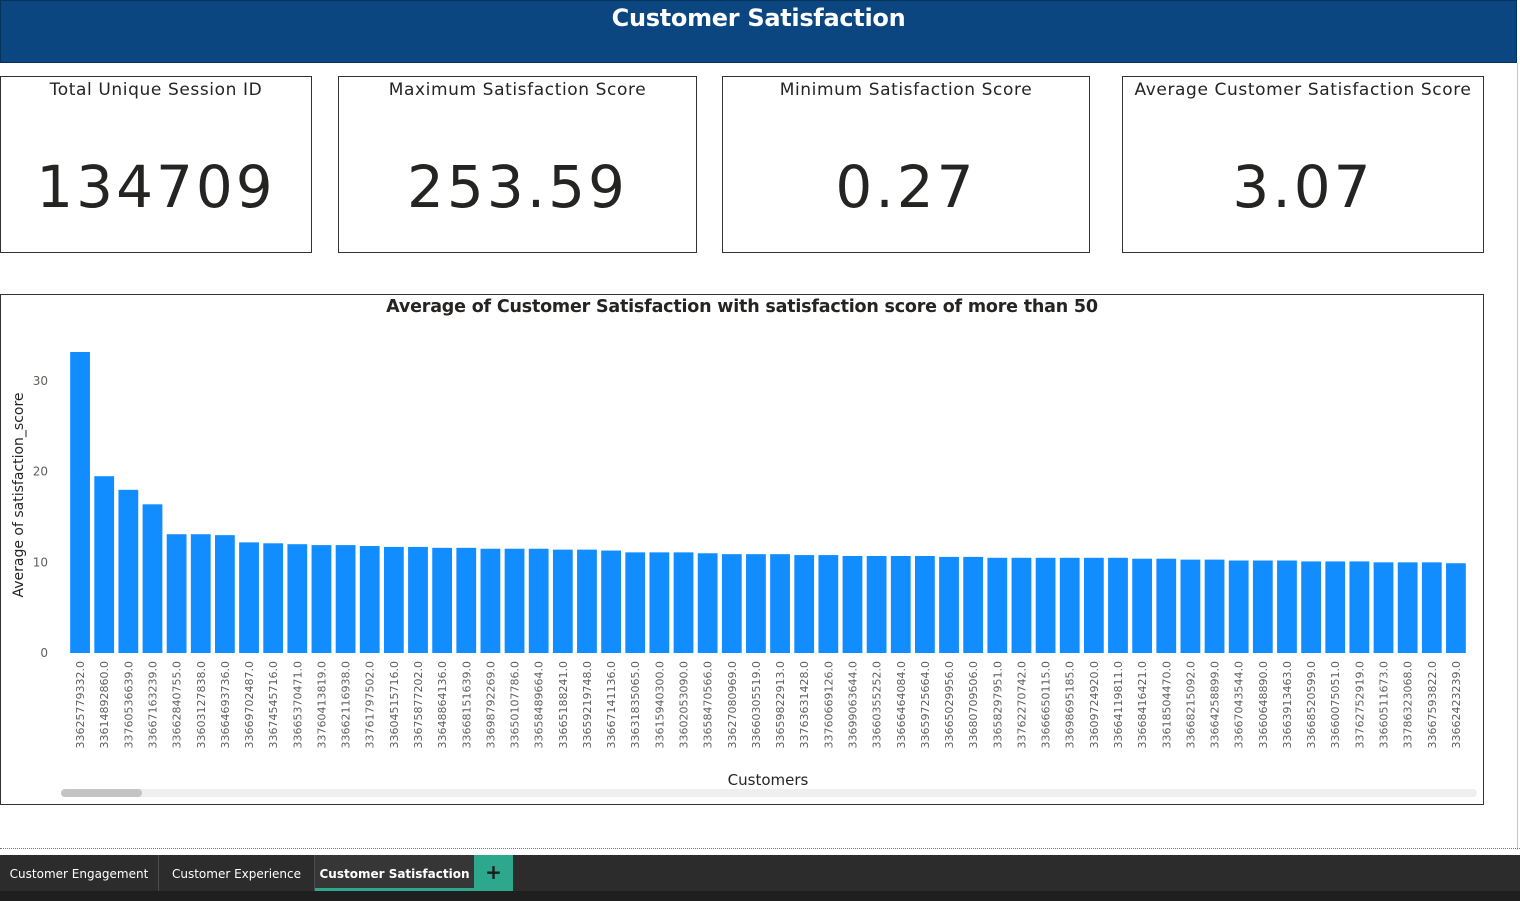 This screenshot has height=901, width=1520. I want to click on x-tick-label: 33648864136.0, so click(442, 704).